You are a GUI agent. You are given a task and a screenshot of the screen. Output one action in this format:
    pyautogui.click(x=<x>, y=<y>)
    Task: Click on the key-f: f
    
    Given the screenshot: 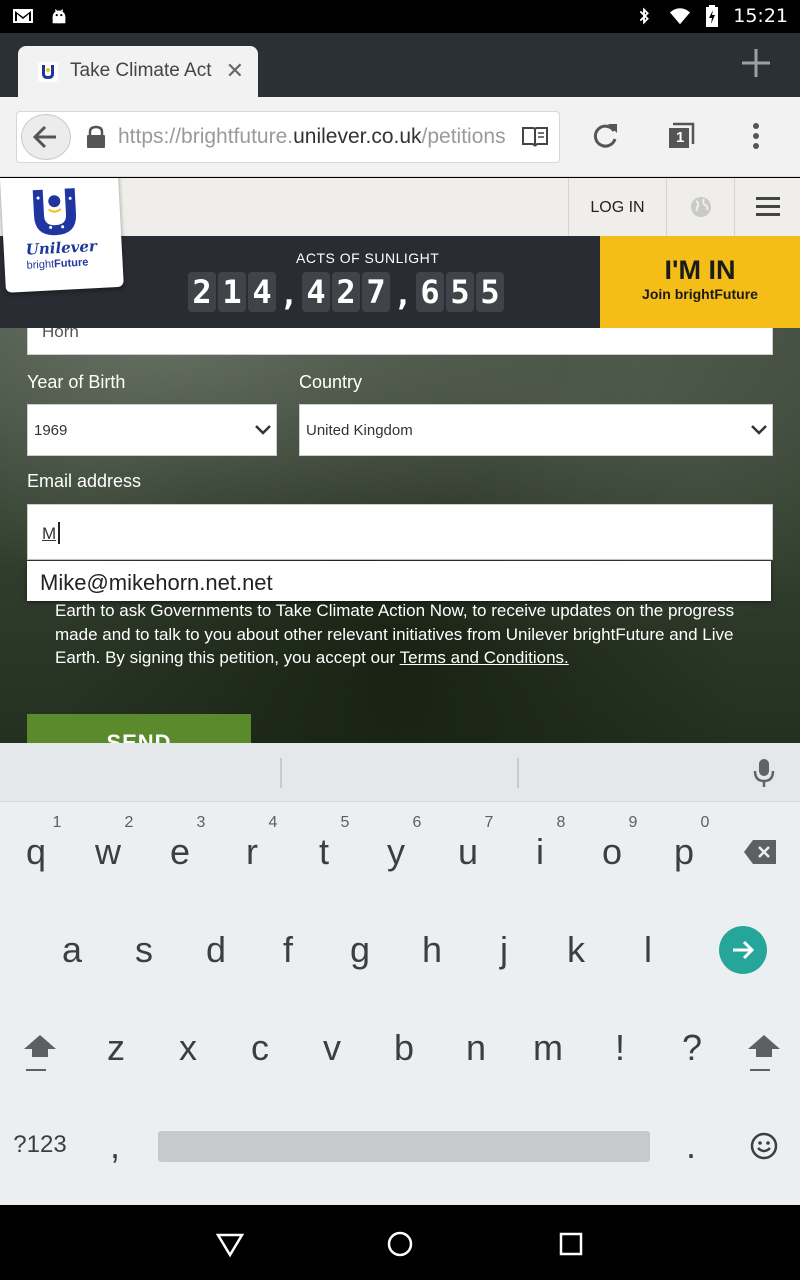 What is the action you would take?
    pyautogui.click(x=288, y=950)
    